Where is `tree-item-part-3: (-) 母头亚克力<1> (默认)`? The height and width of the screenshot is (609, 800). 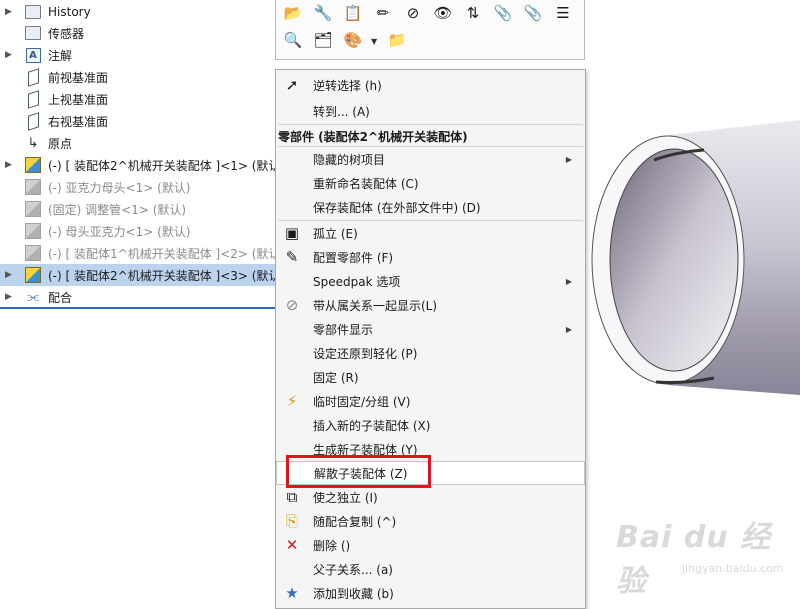
tree-item-part-3: (-) 母头亚克力<1> (默认) is located at coordinates (138, 231).